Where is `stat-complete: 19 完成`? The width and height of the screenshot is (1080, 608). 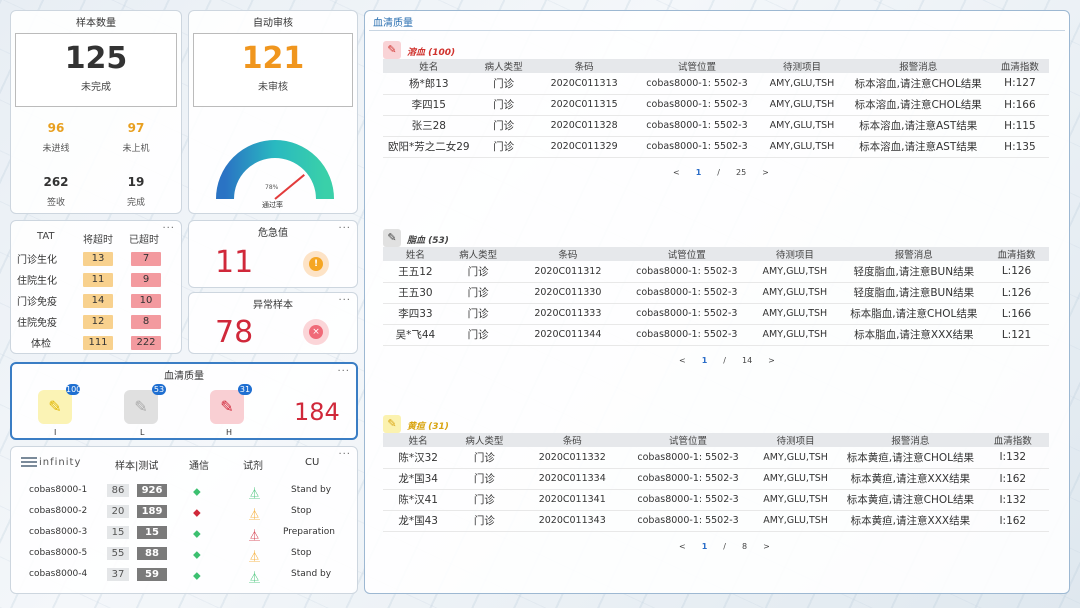 stat-complete: 19 完成 is located at coordinates (136, 191).